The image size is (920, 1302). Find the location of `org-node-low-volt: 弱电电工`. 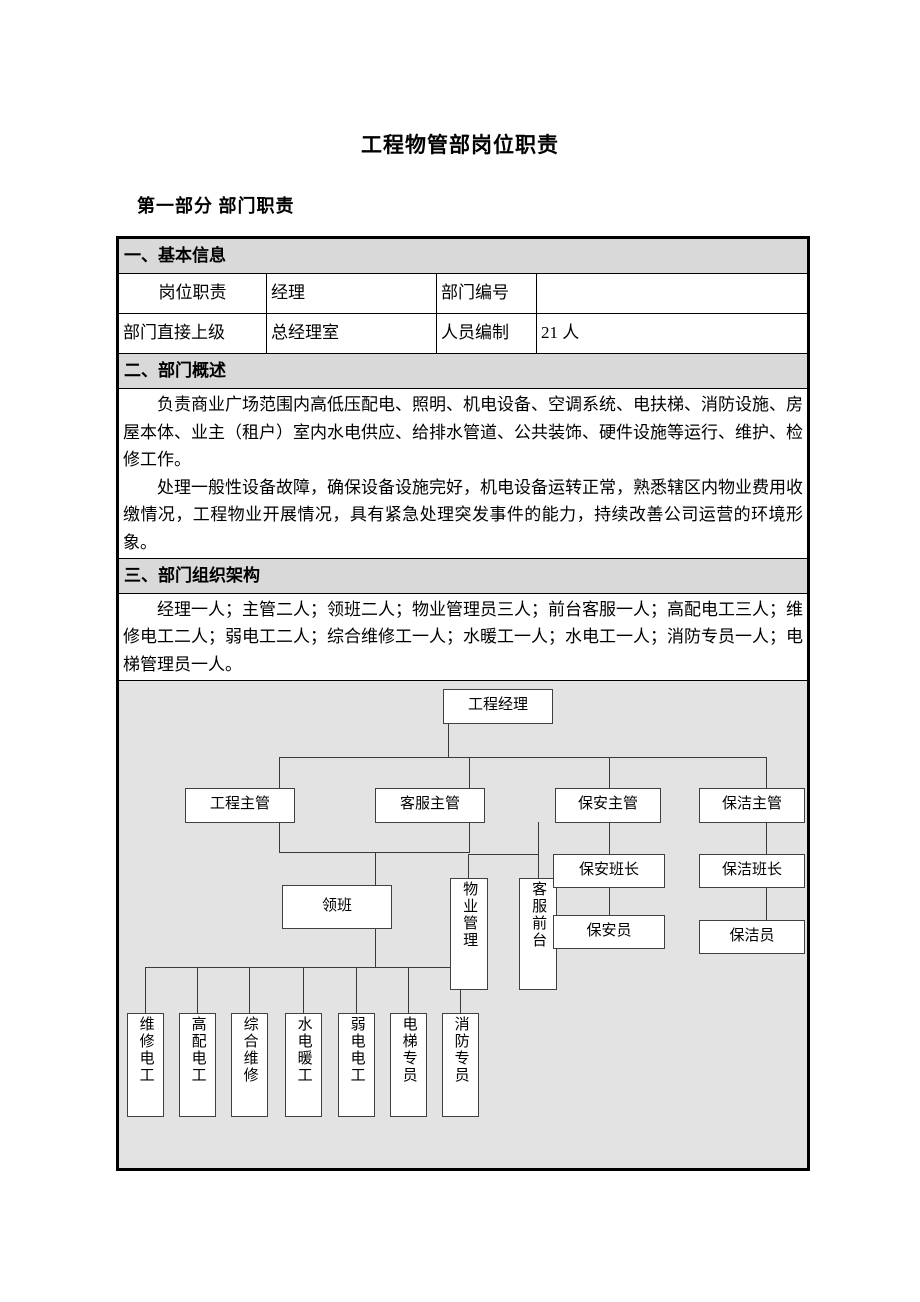

org-node-low-volt: 弱电电工 is located at coordinates (356, 1064).